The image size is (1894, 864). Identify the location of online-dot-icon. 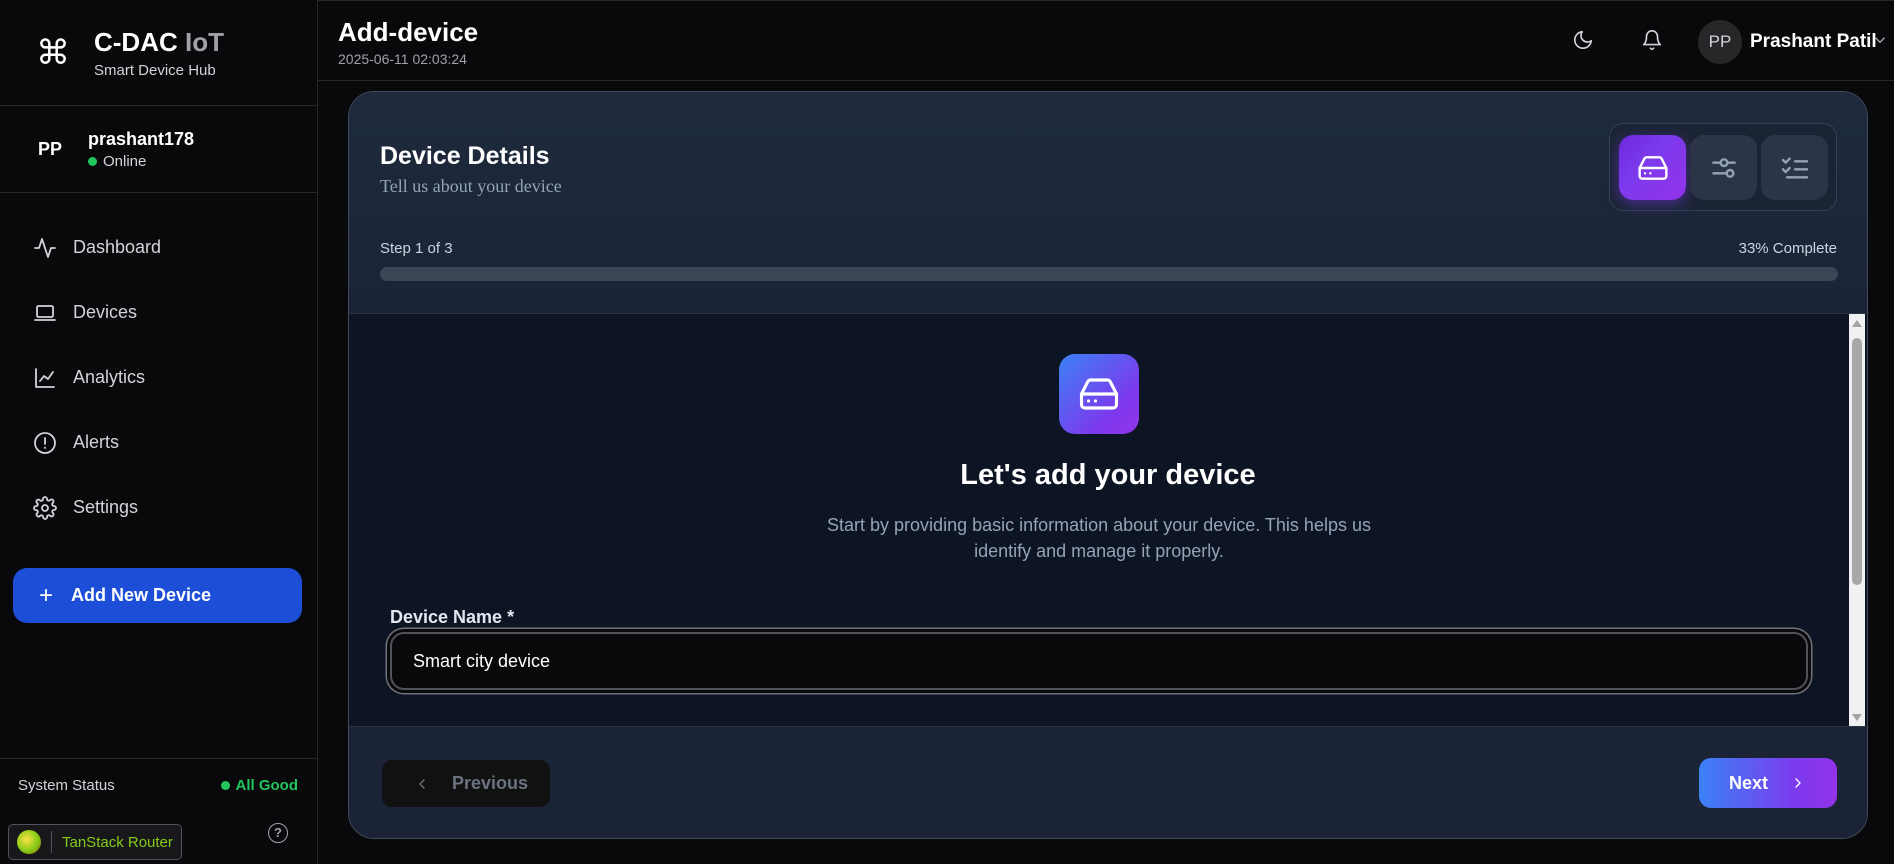
(92, 161).